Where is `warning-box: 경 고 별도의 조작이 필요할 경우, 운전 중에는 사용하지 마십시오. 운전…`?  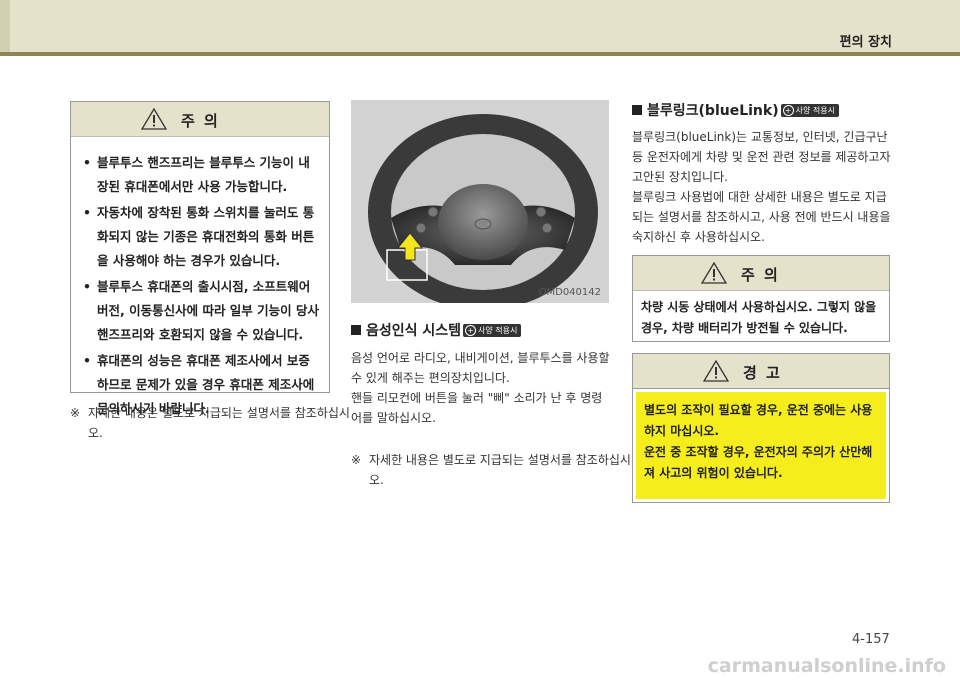 warning-box: 경 고 별도의 조작이 필요할 경우, 운전 중에는 사용하지 마십시오. 운전… is located at coordinates (761, 428).